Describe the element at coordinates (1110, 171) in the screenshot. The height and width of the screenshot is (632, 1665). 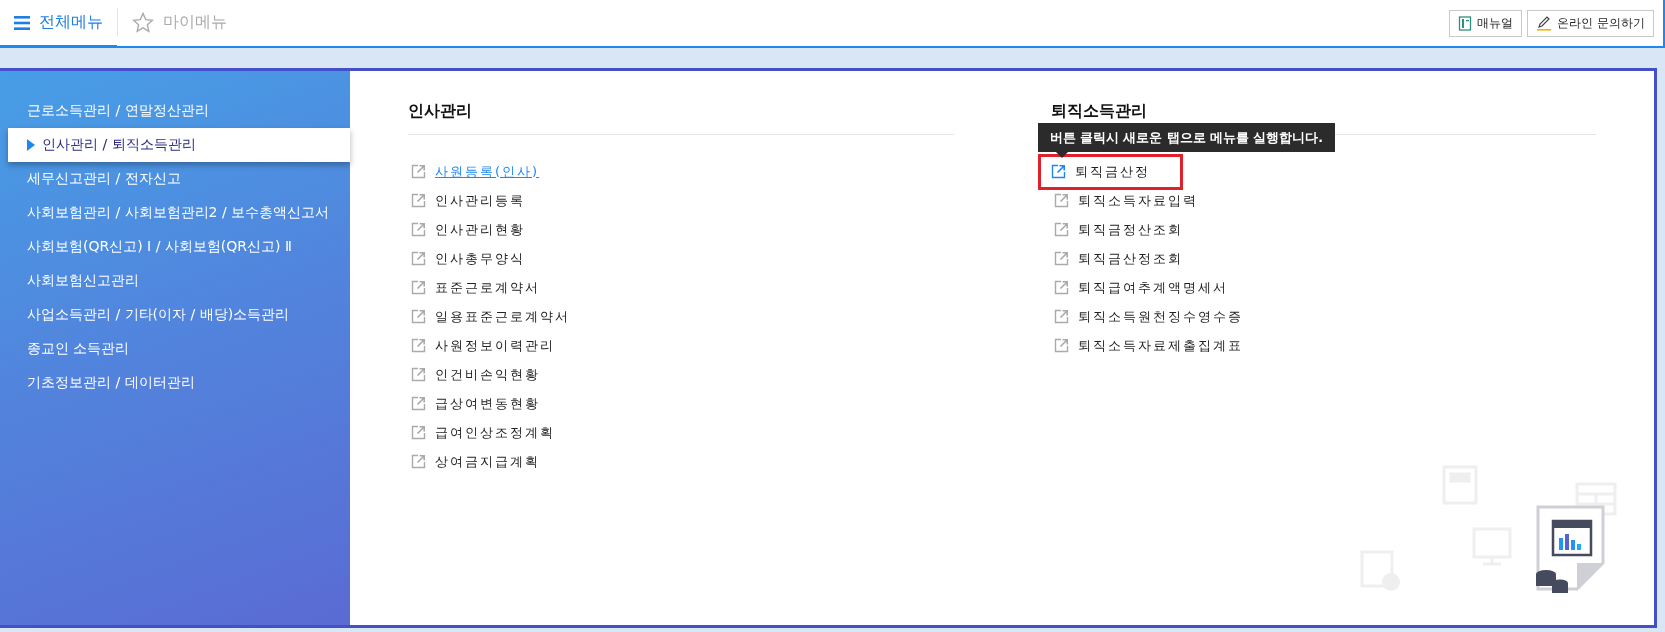
I see `menu-link: 퇴직금산정` at that location.